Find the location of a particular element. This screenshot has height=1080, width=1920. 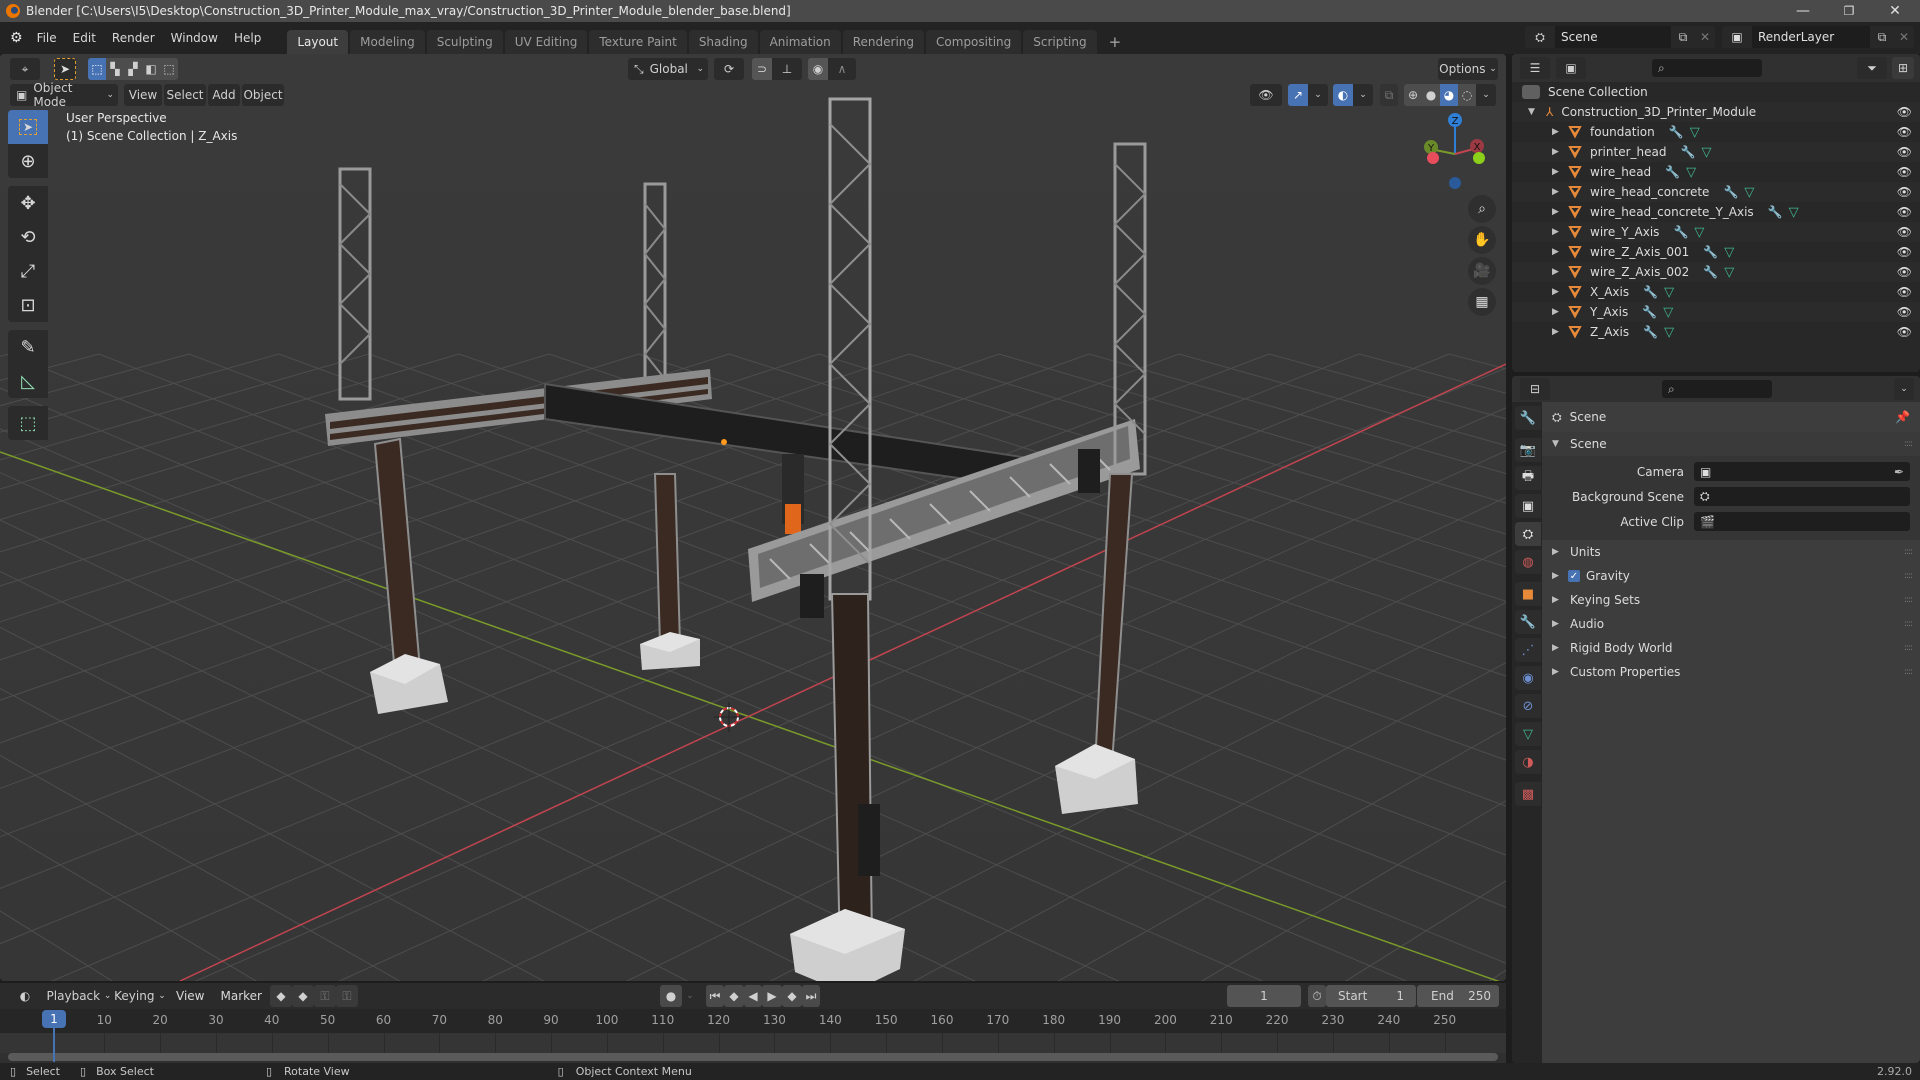

outliner-object-row: ▶ wire_head_concrete_Y_Axis 🔧 ▽ 👁 is located at coordinates (1716, 212).